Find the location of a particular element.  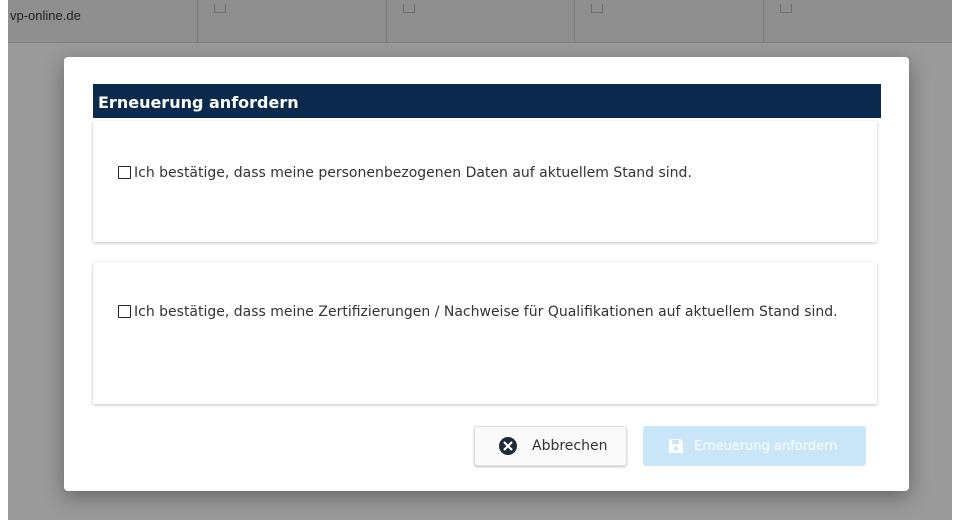

cancel-button: Abbrechen is located at coordinates (550, 446).